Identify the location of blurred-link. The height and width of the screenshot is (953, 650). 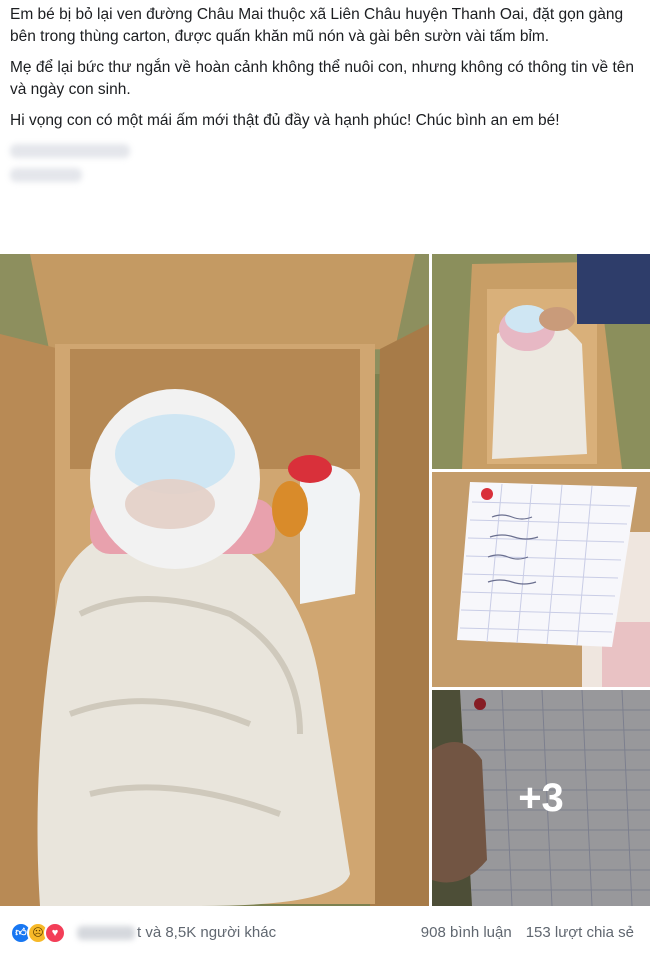
(46, 175).